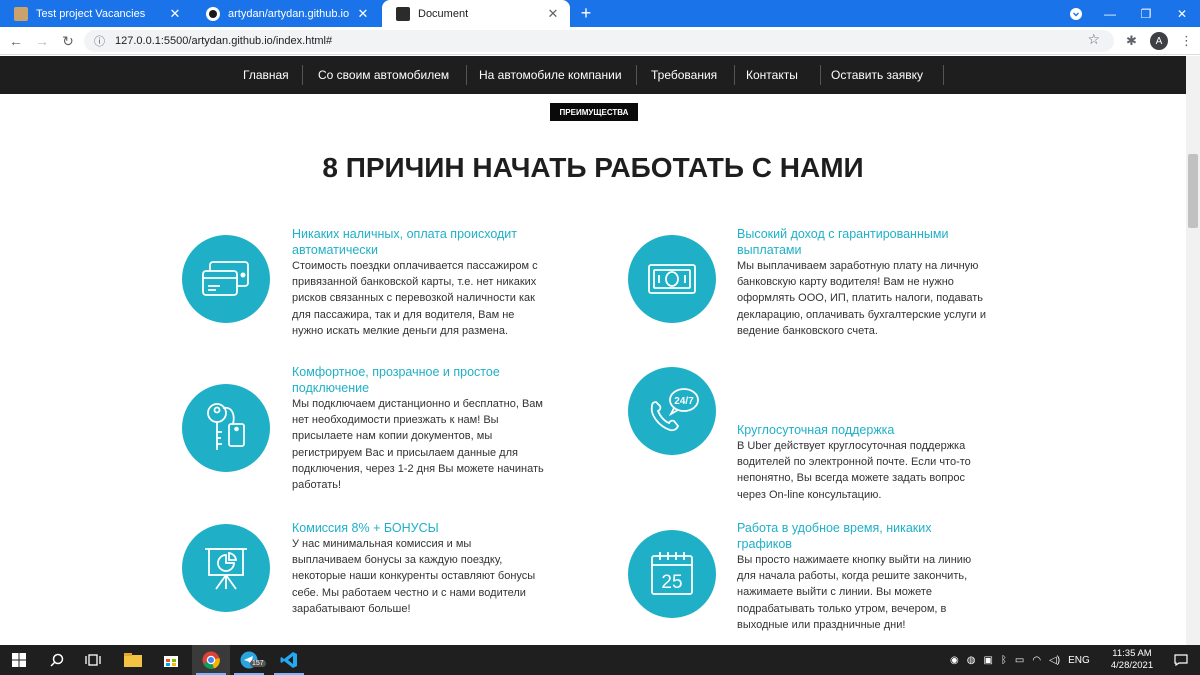 This screenshot has width=1200, height=675. Describe the element at coordinates (211, 660) in the screenshot. I see `chrome-icon` at that location.